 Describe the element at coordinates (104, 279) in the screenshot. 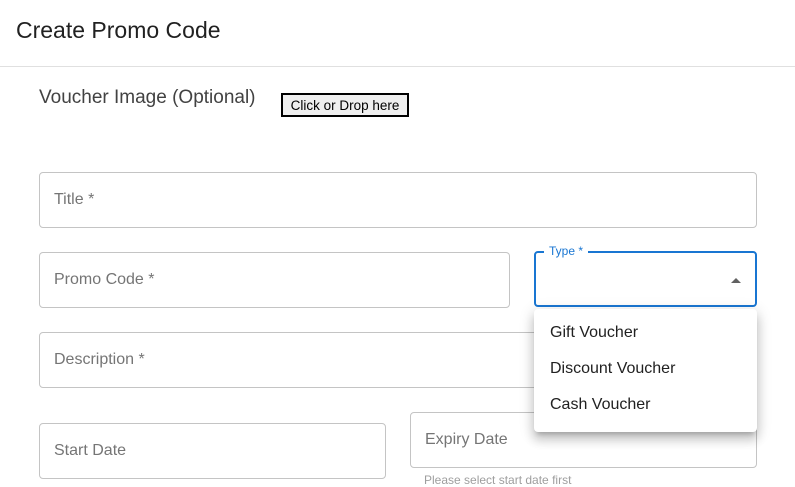

I see `promo-code-field-label: Promo Code *` at that location.